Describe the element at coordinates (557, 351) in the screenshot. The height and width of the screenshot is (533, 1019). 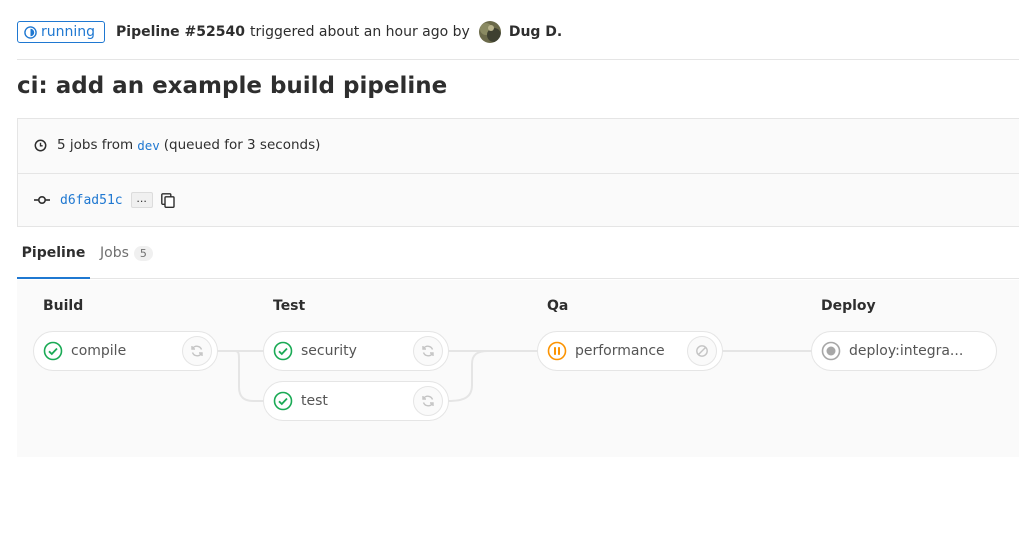
I see `pause-circle-icon` at that location.